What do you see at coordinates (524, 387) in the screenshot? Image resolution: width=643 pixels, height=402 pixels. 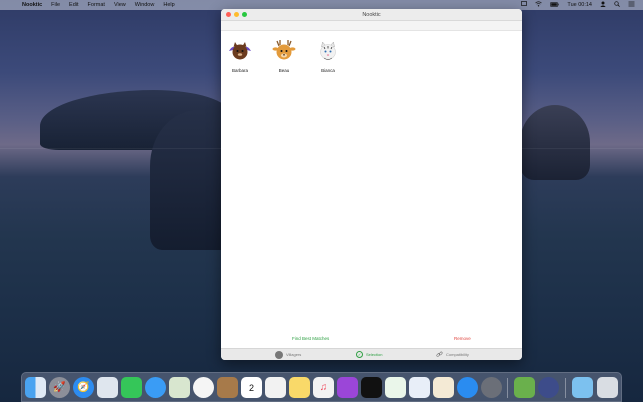 I see `nooktic-icon` at bounding box center [524, 387].